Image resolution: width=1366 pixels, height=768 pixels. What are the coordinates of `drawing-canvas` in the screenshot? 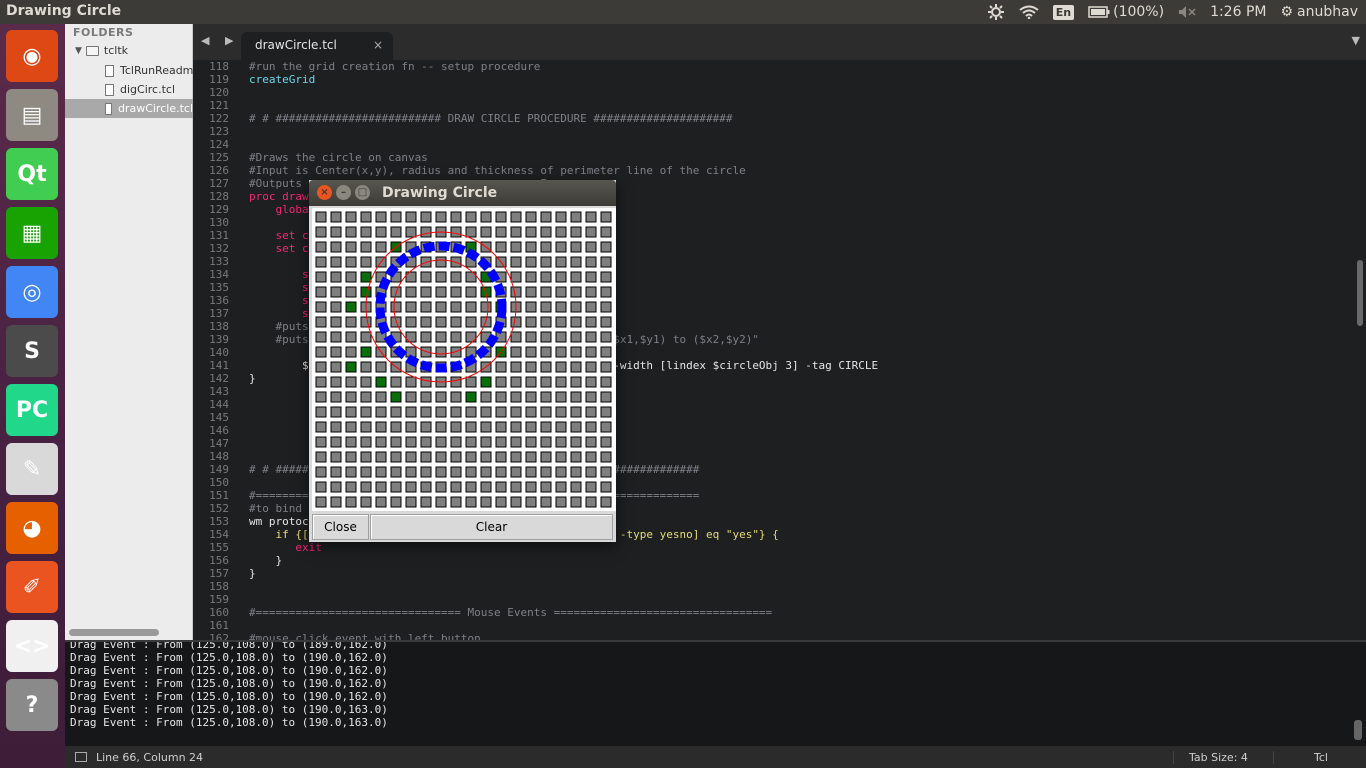 It's located at (464, 359).